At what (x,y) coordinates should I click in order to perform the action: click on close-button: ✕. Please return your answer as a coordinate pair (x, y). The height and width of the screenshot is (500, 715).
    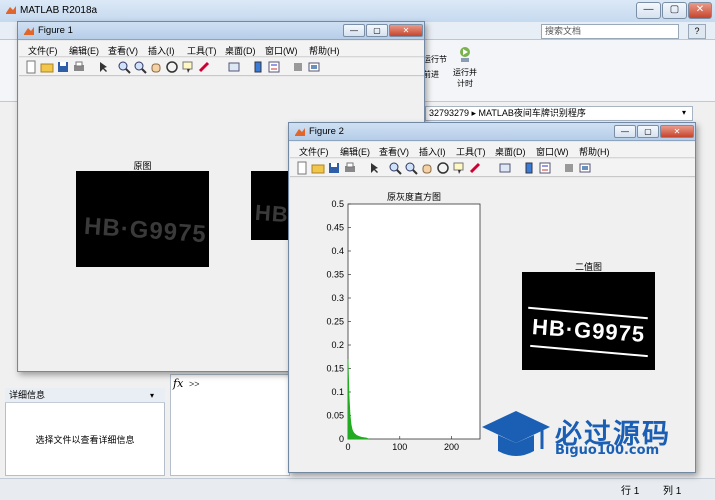
    Looking at the image, I should click on (700, 10).